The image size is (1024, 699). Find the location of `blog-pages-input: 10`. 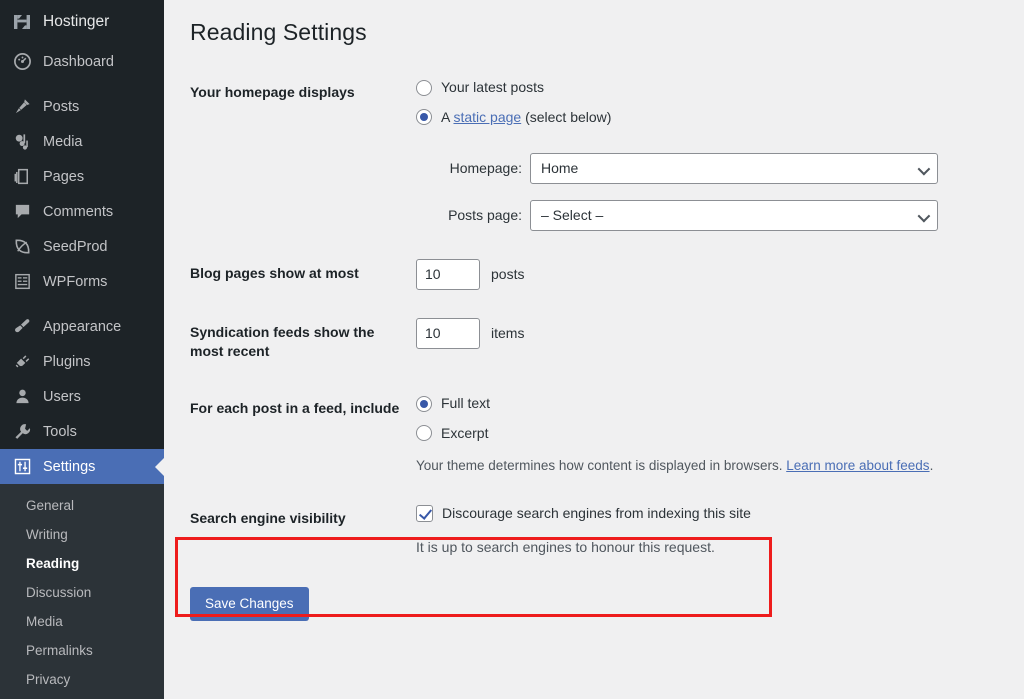

blog-pages-input: 10 is located at coordinates (448, 275).